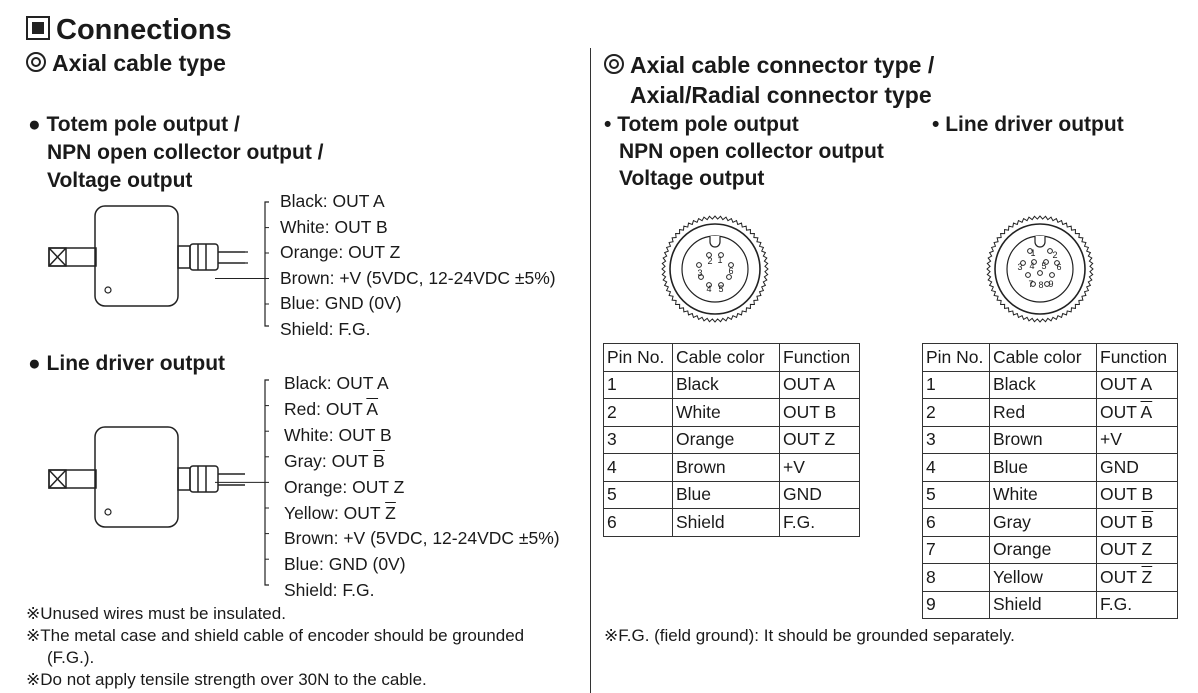 The width and height of the screenshot is (1198, 693). I want to click on filled-square-icon, so click(38, 28).